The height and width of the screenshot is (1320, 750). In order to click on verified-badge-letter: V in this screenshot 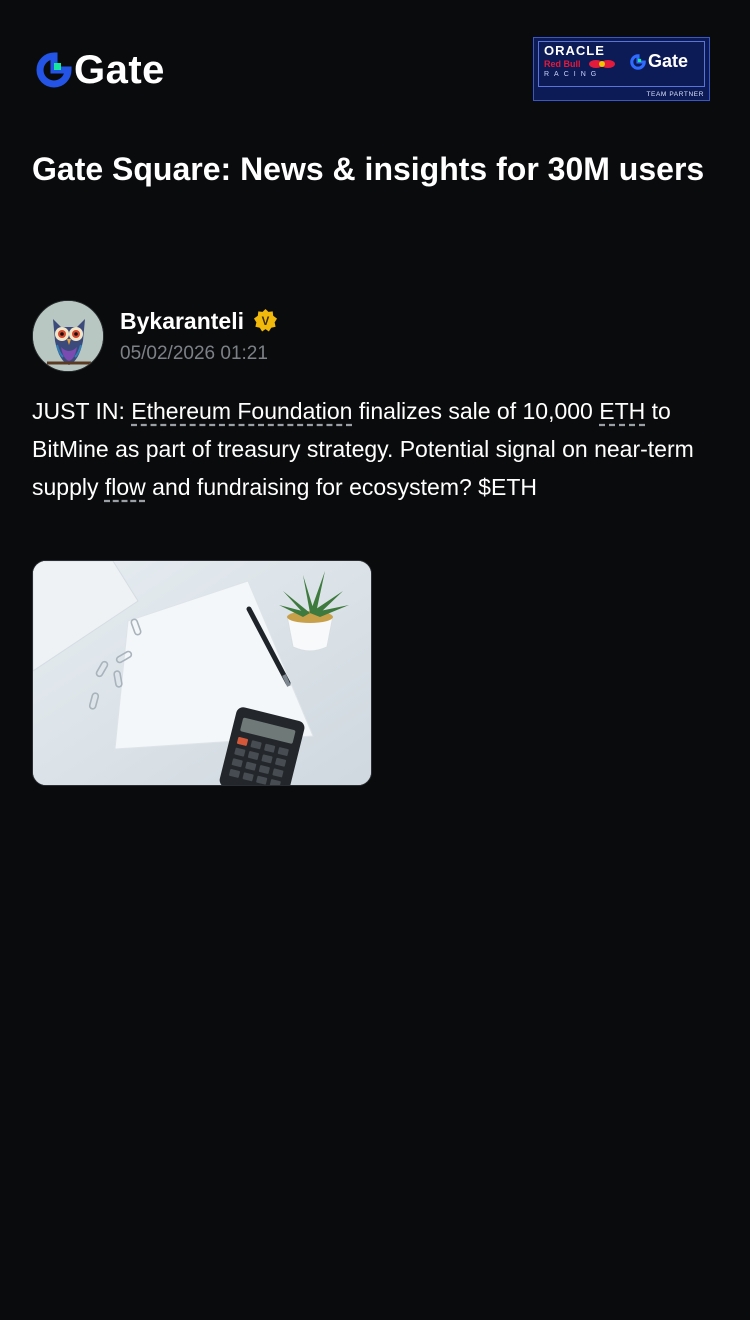, I will do `click(266, 322)`.